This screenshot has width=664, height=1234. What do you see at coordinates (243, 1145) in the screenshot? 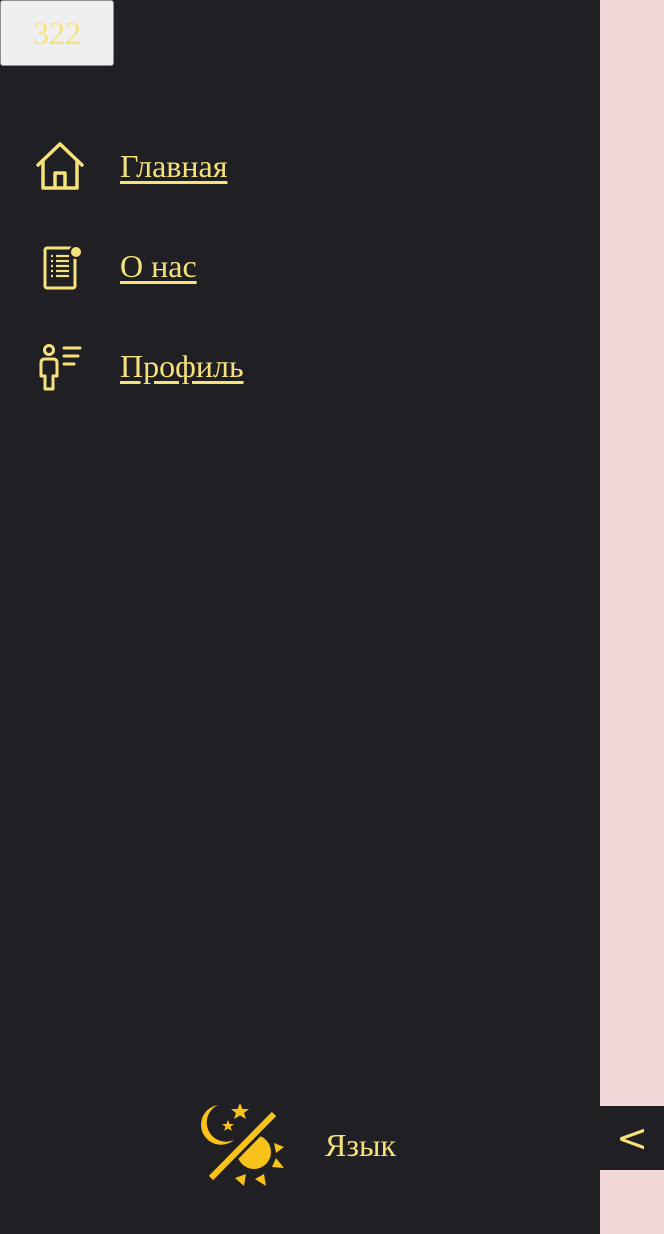
I see `day-night-theme-icon` at bounding box center [243, 1145].